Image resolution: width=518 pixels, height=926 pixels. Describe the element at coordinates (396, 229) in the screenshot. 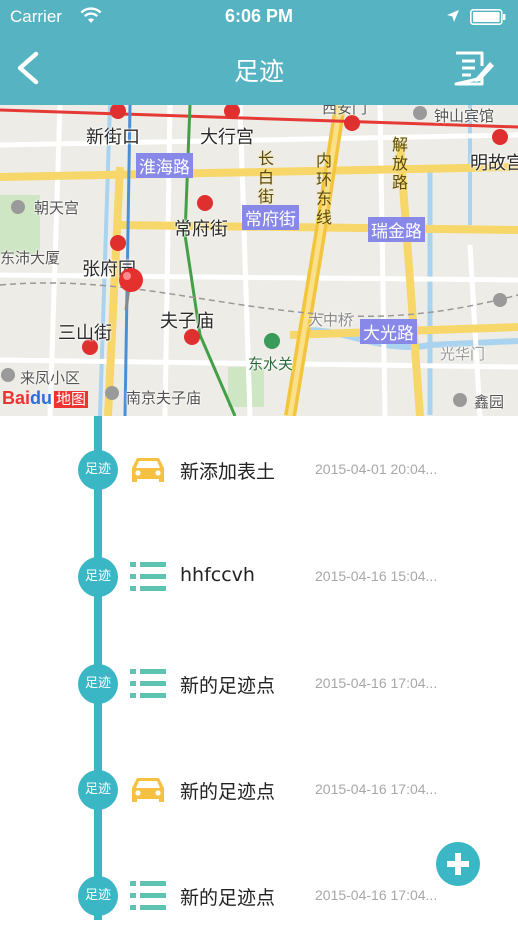

I see `map-label-ruijin-road: 瑞金路` at that location.